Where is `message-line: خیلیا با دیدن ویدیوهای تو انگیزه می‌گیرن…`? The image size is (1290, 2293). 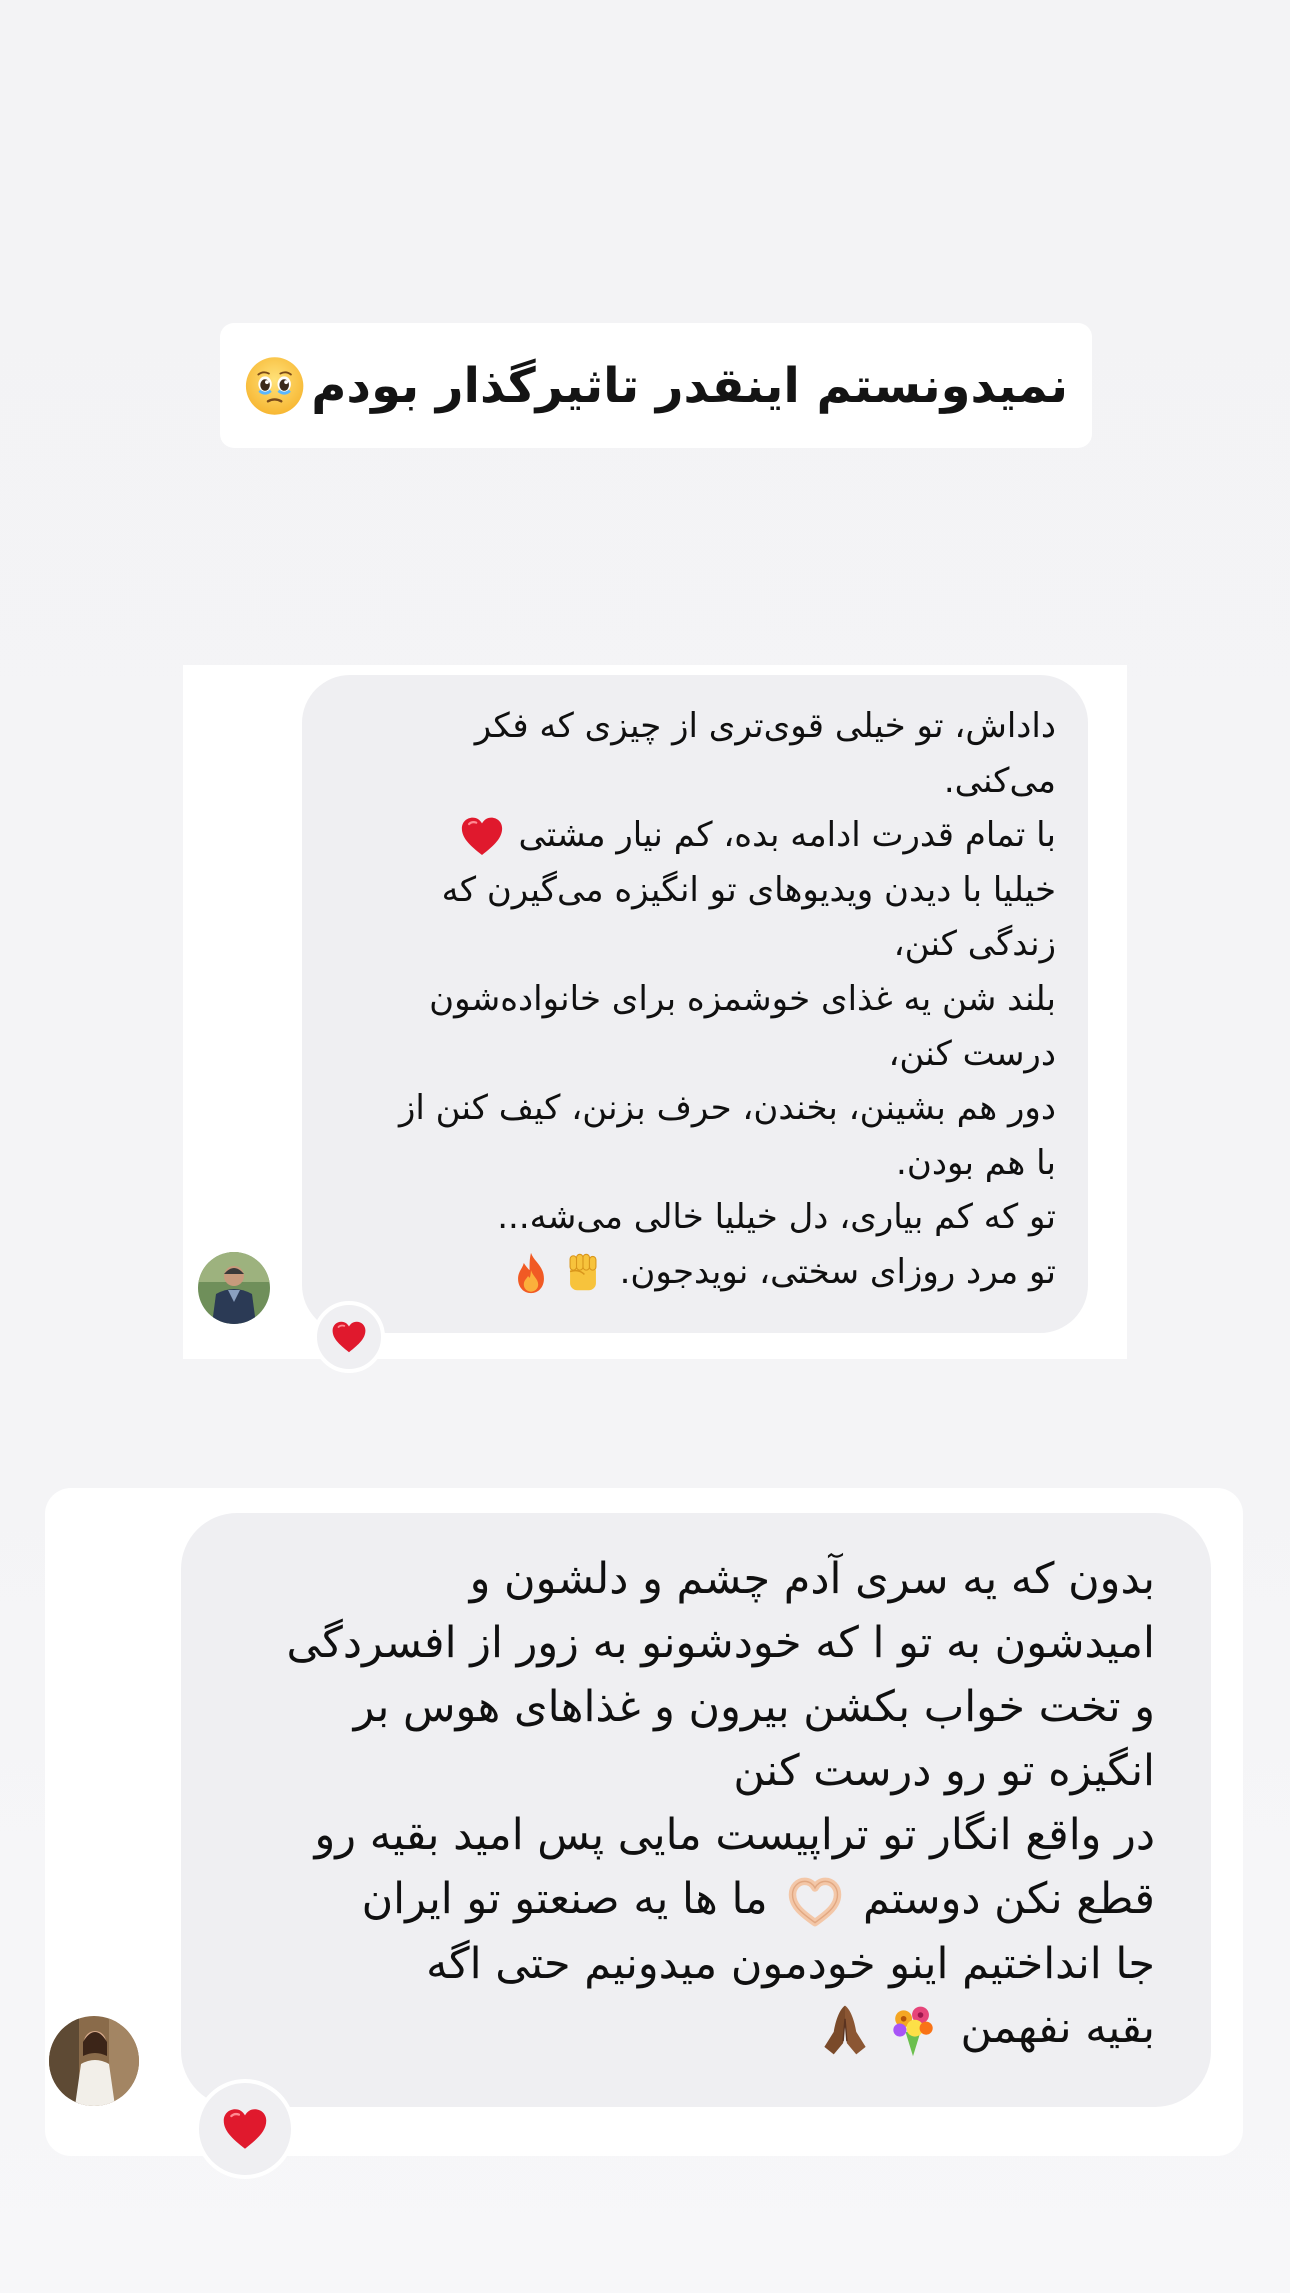
message-line: خیلیا با دیدن ویدیوهای تو انگیزه می‌گیرن… is located at coordinates (748, 889).